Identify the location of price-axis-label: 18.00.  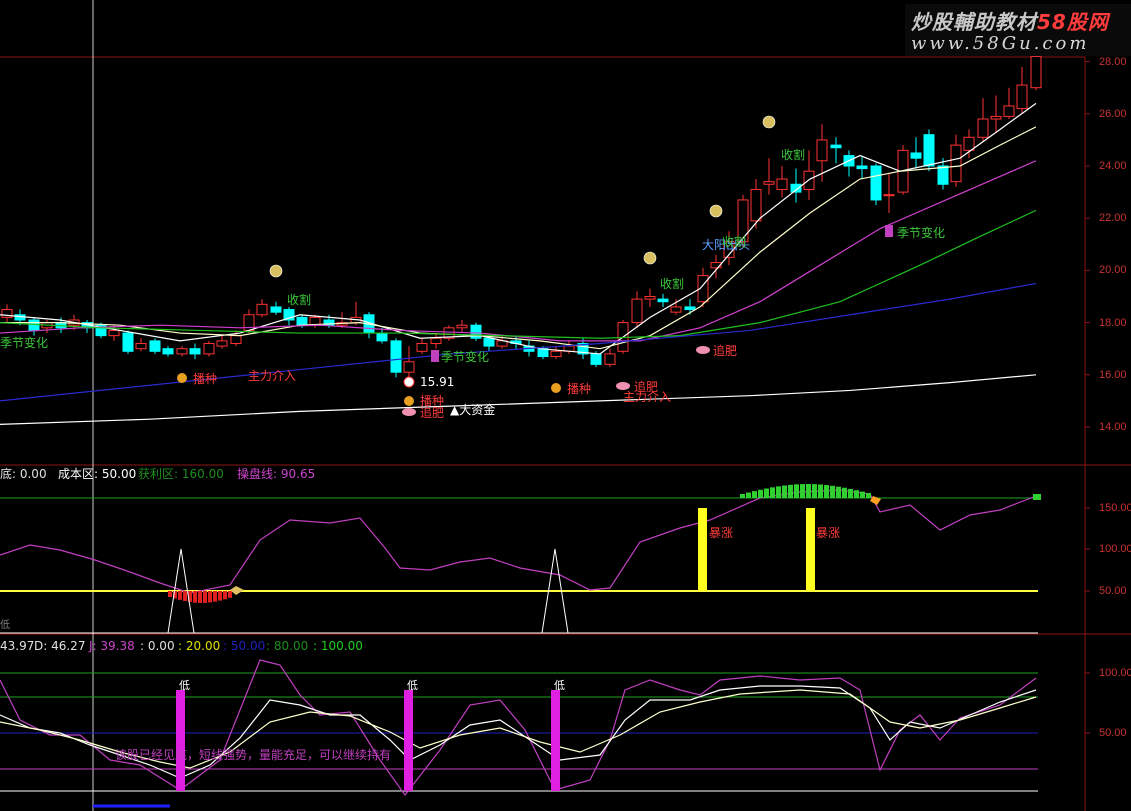
(1113, 322).